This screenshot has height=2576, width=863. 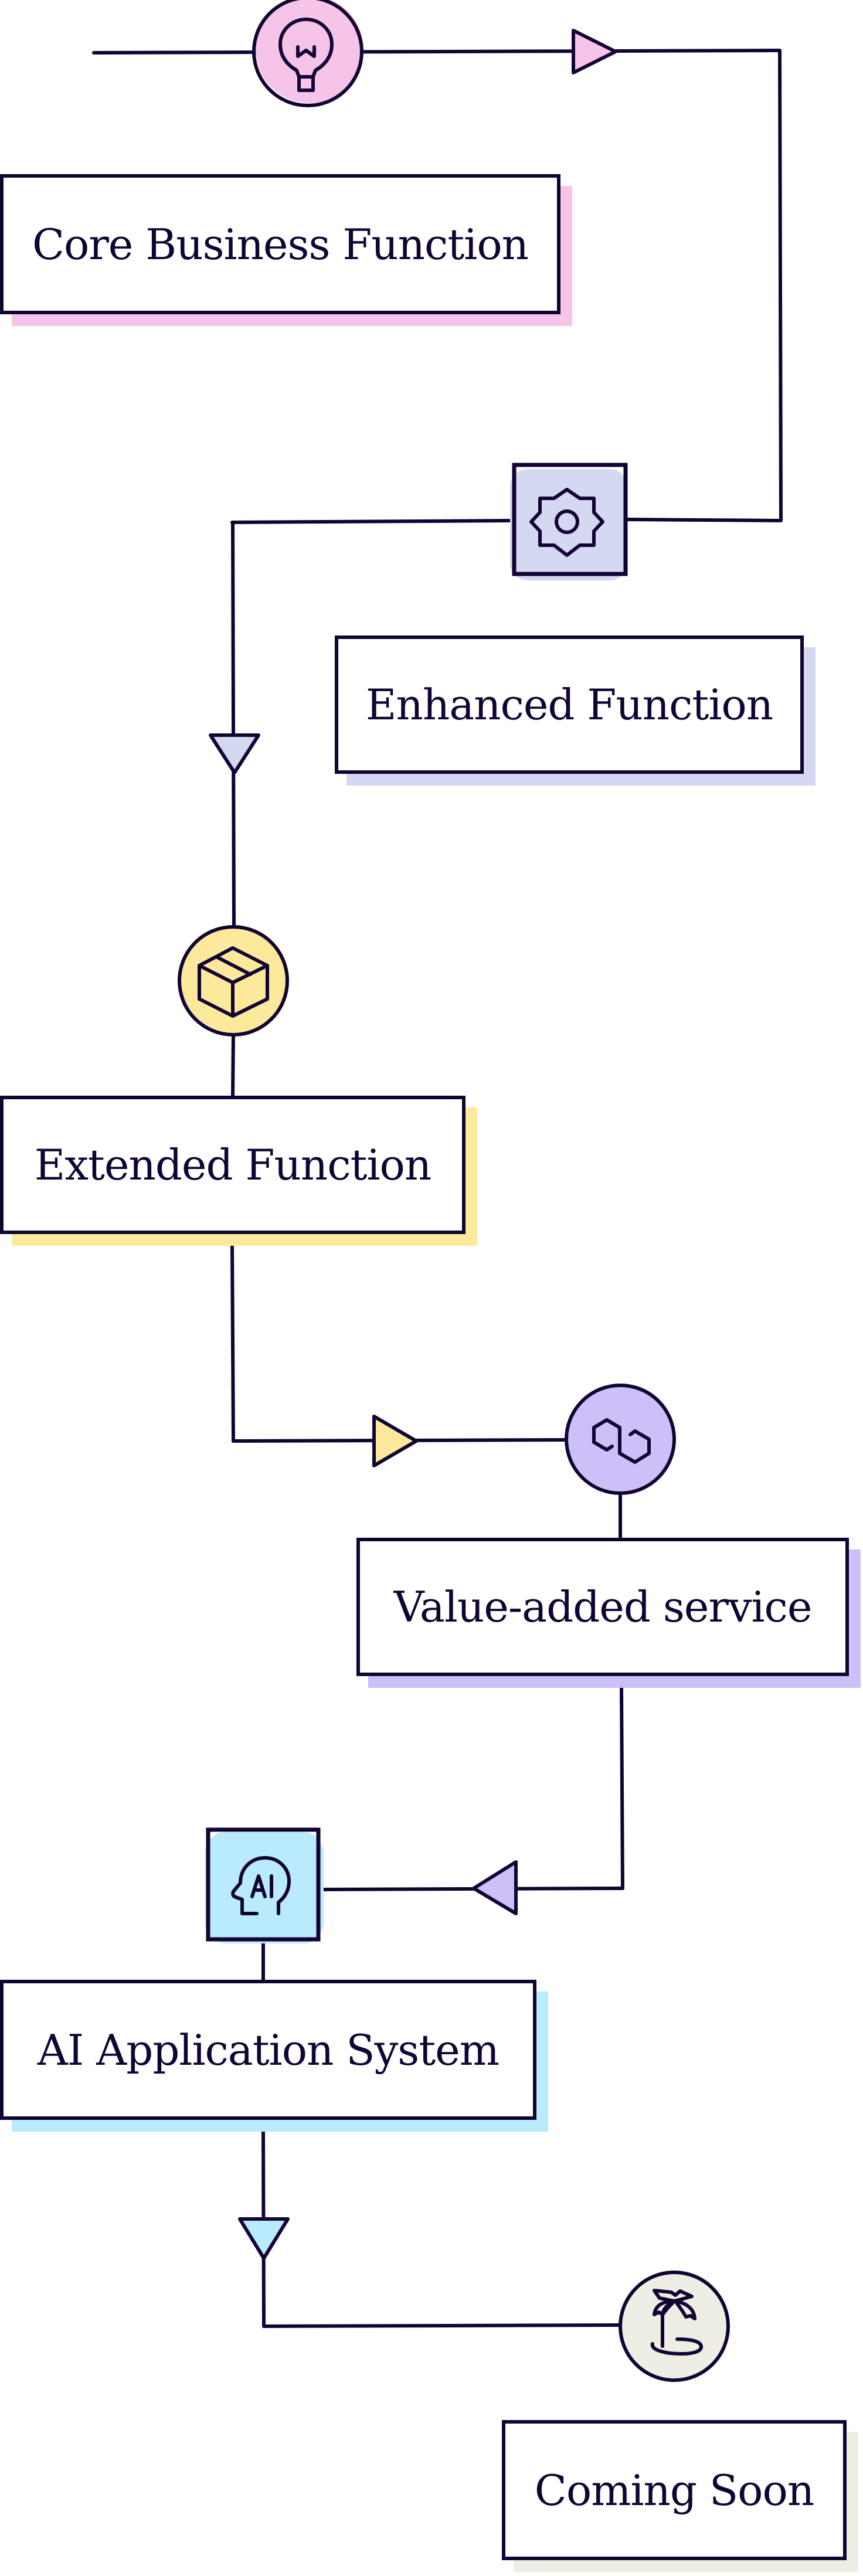 I want to click on arrow-down-ai-soon, so click(x=264, y=2239).